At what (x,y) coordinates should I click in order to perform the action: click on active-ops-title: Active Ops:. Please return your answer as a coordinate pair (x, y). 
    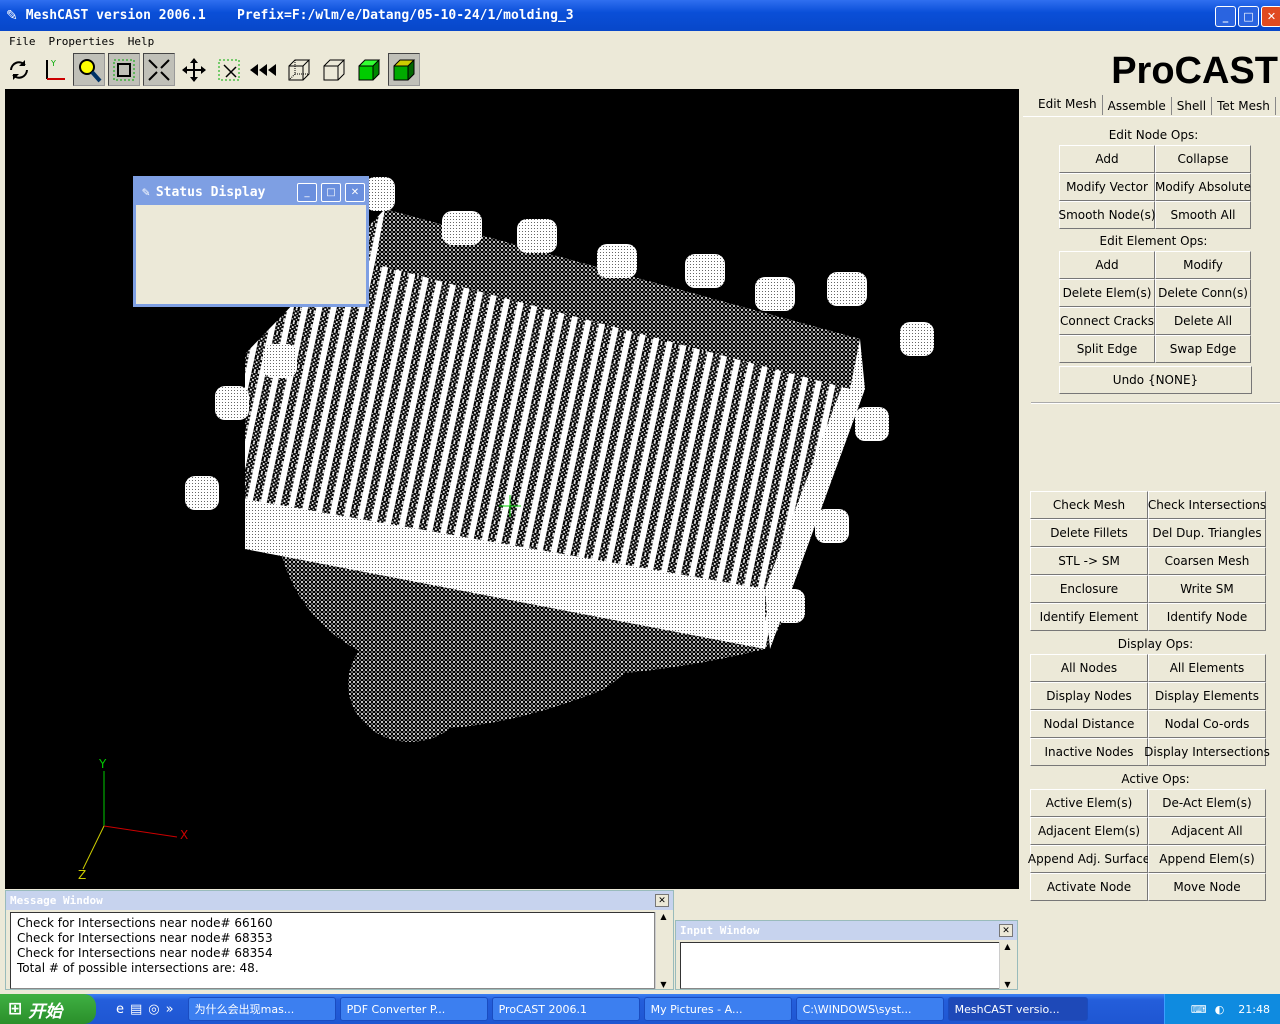
    Looking at the image, I should click on (1155, 779).